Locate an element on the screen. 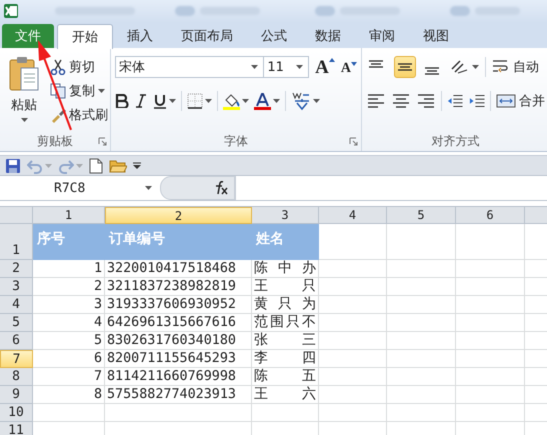 This screenshot has width=547, height=435. file-tab: 文件 is located at coordinates (28, 36).